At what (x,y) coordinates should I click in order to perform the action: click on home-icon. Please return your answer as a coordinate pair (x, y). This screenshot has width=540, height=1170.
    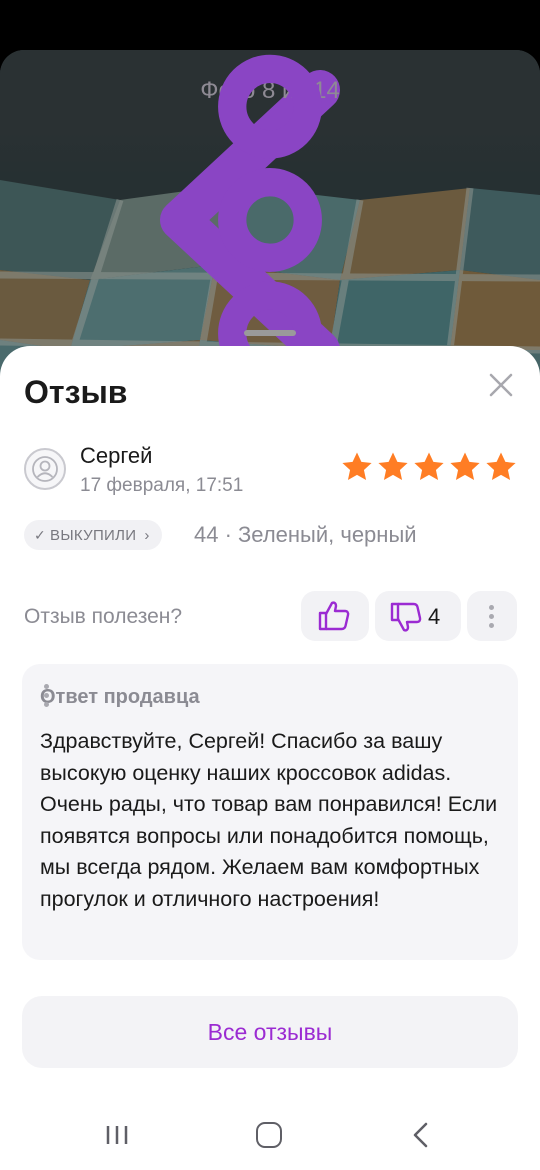
    Looking at the image, I should click on (269, 1135).